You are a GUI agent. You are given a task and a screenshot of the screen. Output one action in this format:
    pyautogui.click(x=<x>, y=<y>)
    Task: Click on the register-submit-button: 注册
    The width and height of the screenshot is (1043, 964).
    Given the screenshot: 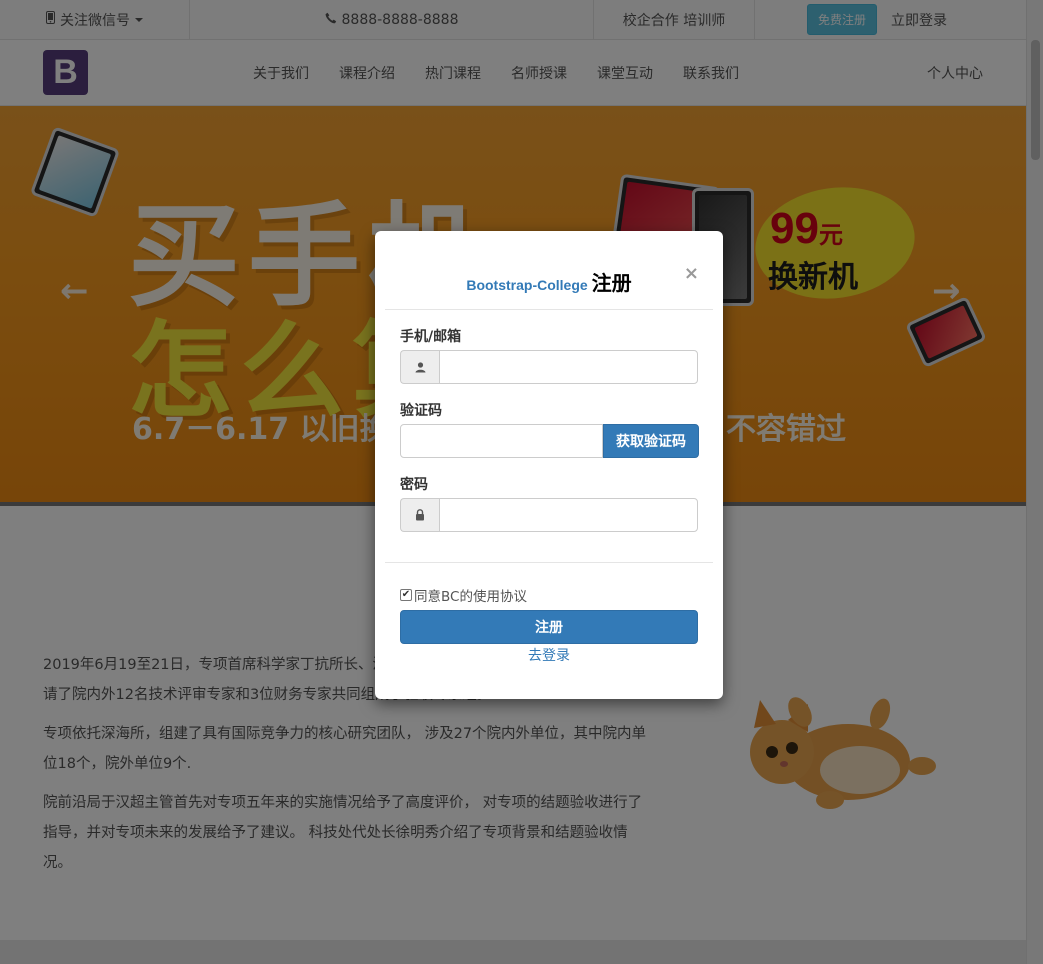 What is the action you would take?
    pyautogui.click(x=549, y=627)
    